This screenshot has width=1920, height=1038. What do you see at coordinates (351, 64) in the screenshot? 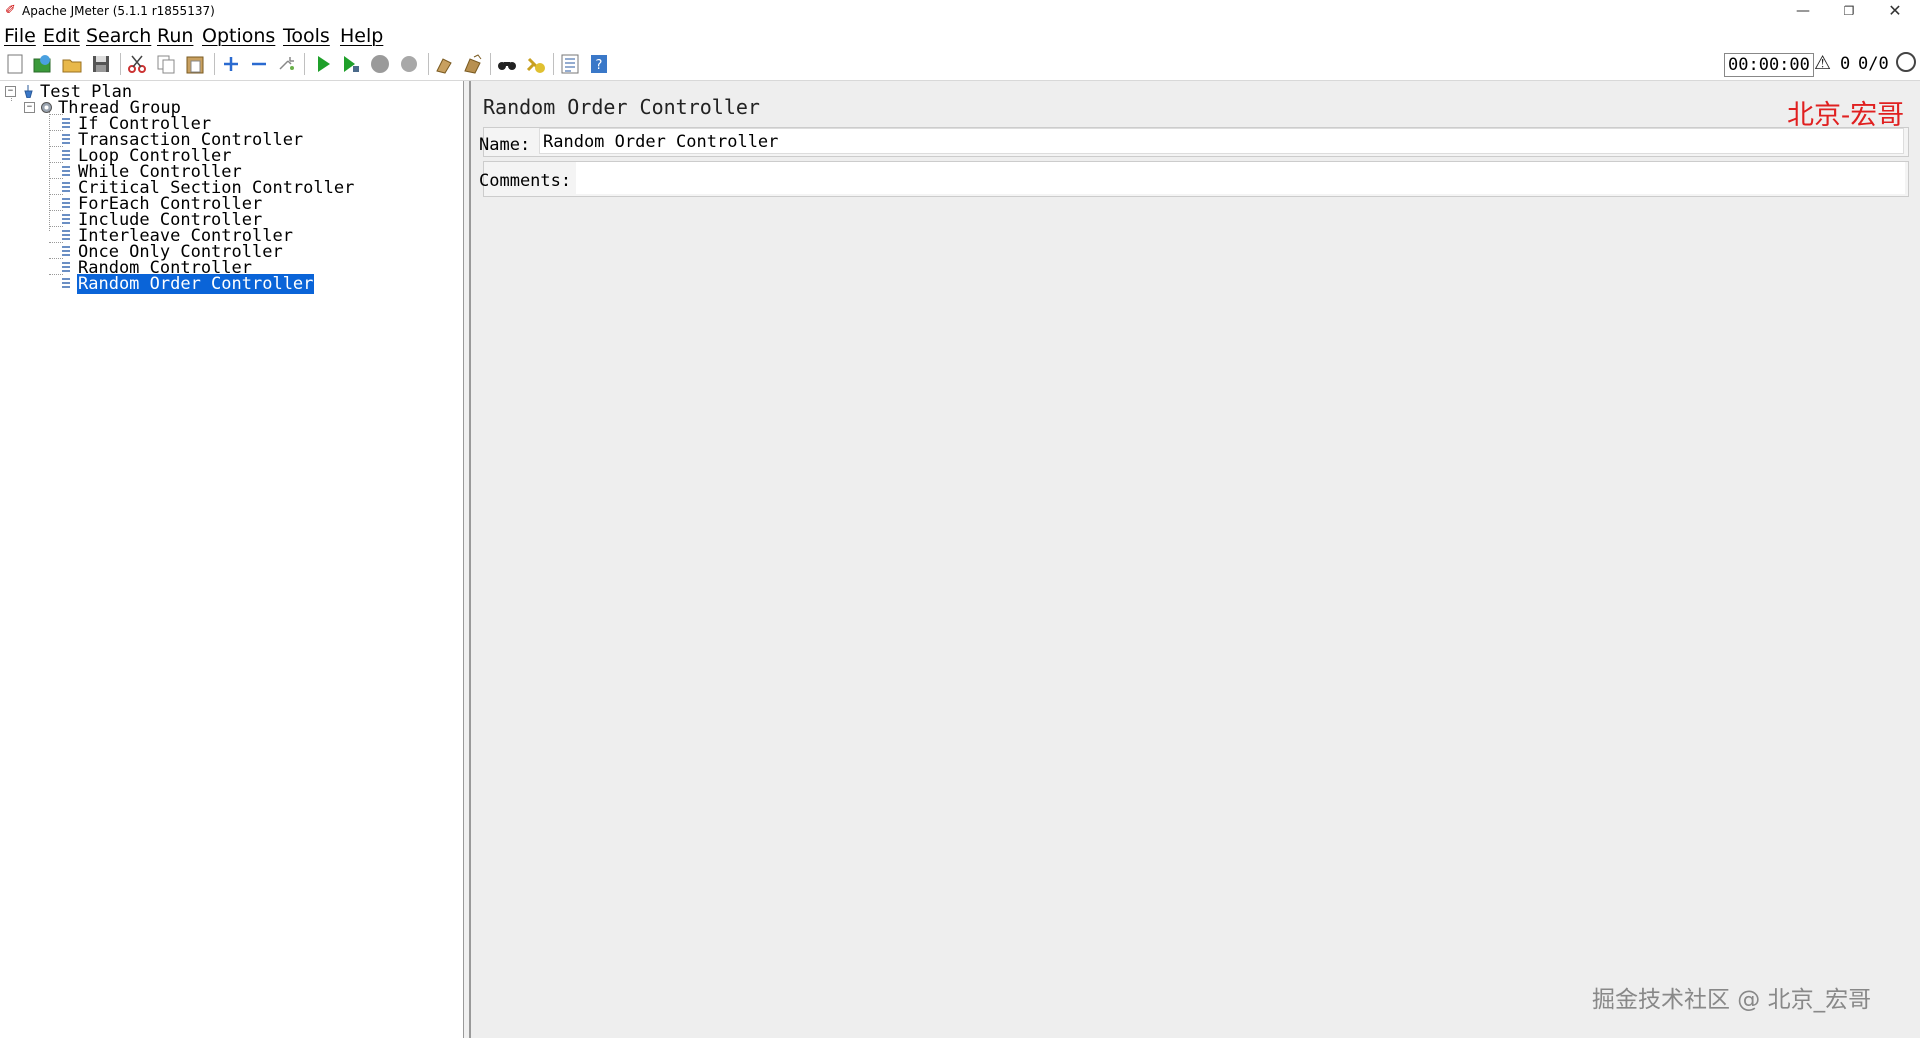
I see `start-no-pauses-icon` at bounding box center [351, 64].